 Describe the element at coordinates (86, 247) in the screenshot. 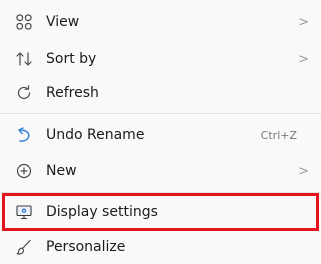

I see `menu-item-label: Personalize` at that location.